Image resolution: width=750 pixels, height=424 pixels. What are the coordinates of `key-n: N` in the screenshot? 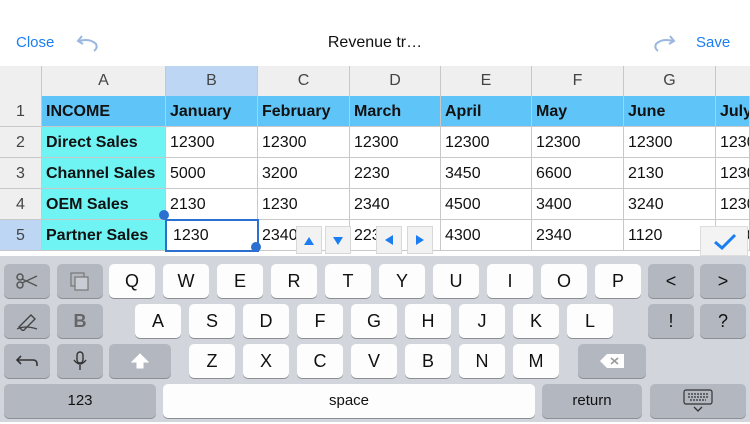 It's located at (482, 361).